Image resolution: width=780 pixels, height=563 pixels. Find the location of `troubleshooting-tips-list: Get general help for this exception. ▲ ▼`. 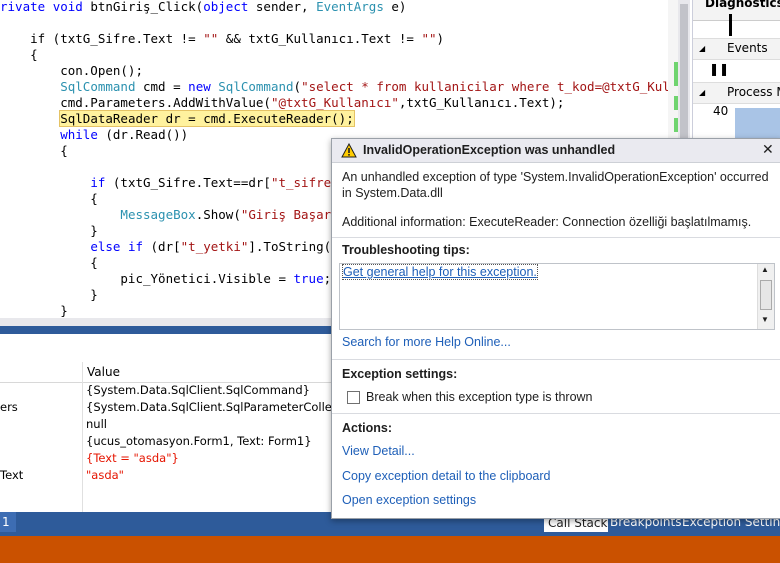

troubleshooting-tips-list: Get general help for this exception. ▲ ▼ is located at coordinates (557, 296).